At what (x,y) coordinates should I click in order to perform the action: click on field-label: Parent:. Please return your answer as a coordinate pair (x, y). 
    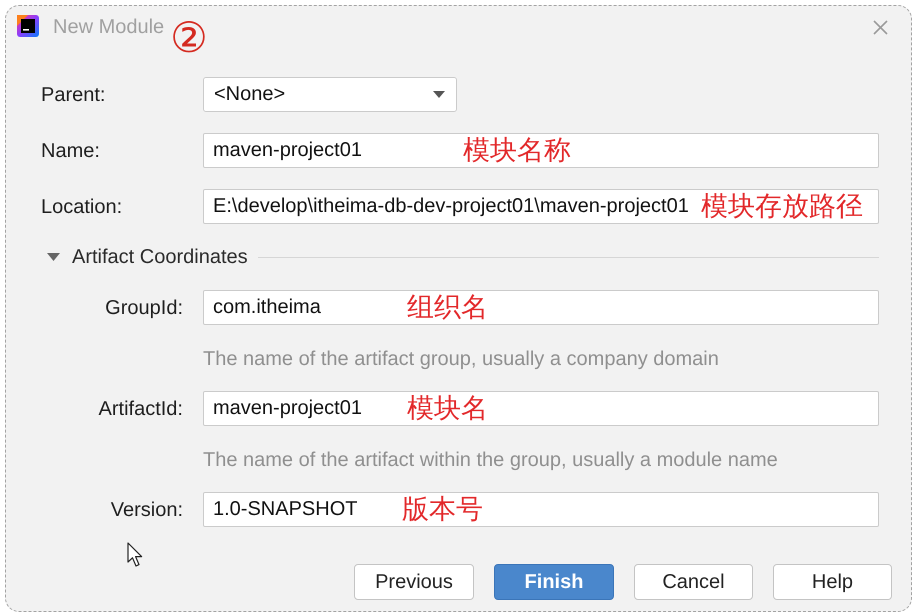
    Looking at the image, I should click on (73, 94).